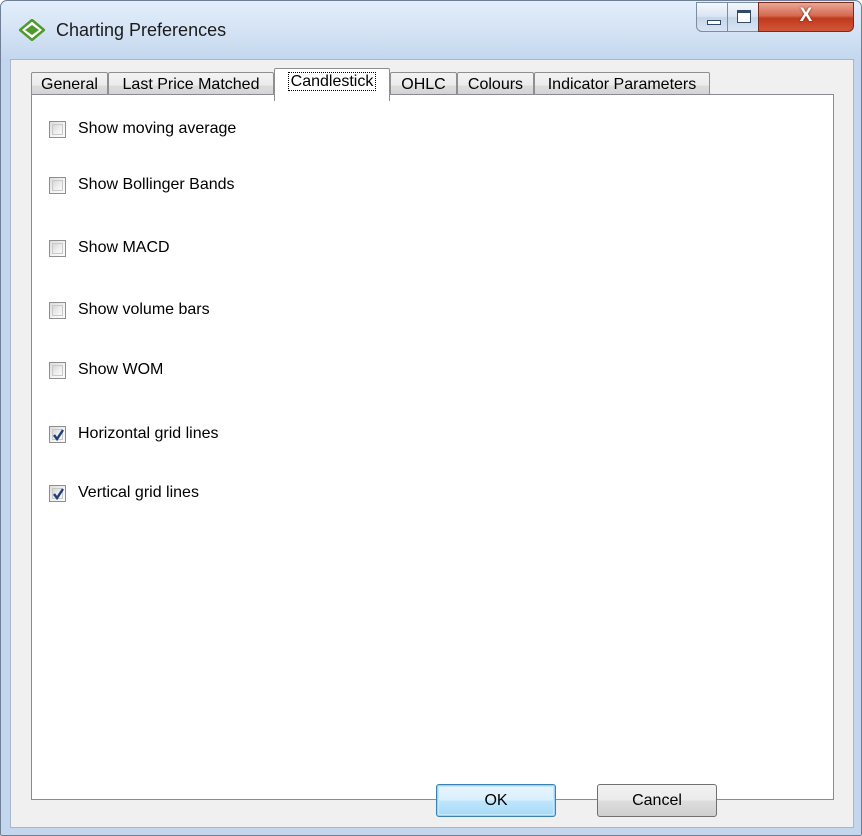 The width and height of the screenshot is (862, 836). What do you see at coordinates (141, 30) in the screenshot?
I see `window-title: Charting Preferences` at bounding box center [141, 30].